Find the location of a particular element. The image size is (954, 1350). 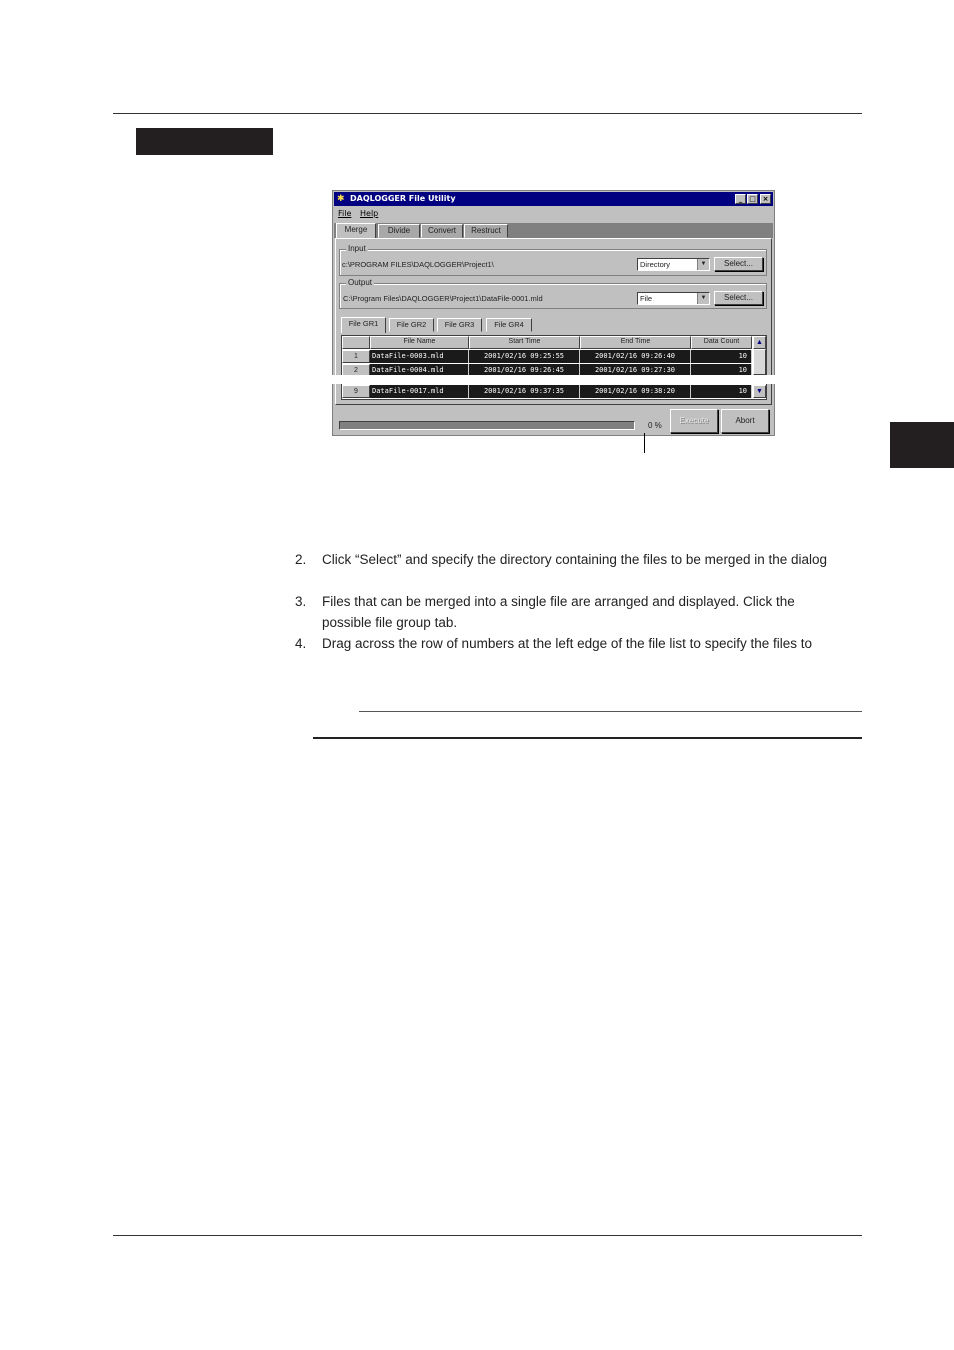

output-label: Output is located at coordinates (360, 282).